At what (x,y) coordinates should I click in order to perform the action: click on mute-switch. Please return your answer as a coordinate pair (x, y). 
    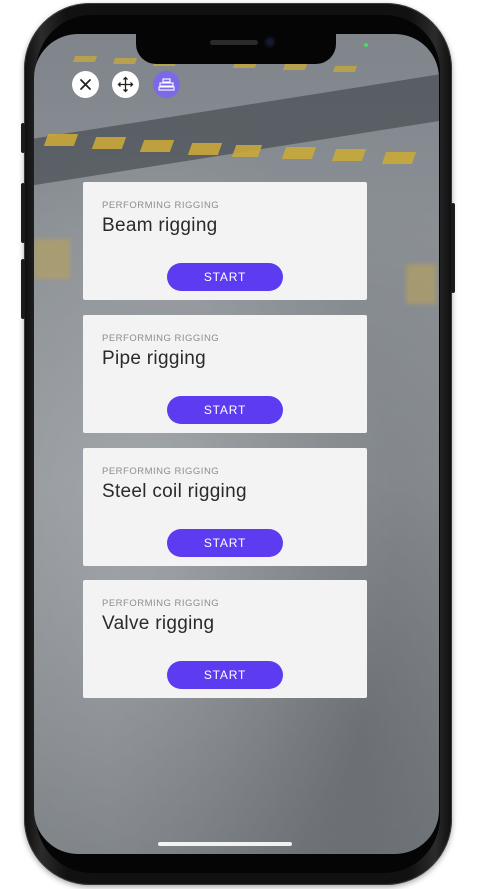
    Looking at the image, I should click on (23, 138).